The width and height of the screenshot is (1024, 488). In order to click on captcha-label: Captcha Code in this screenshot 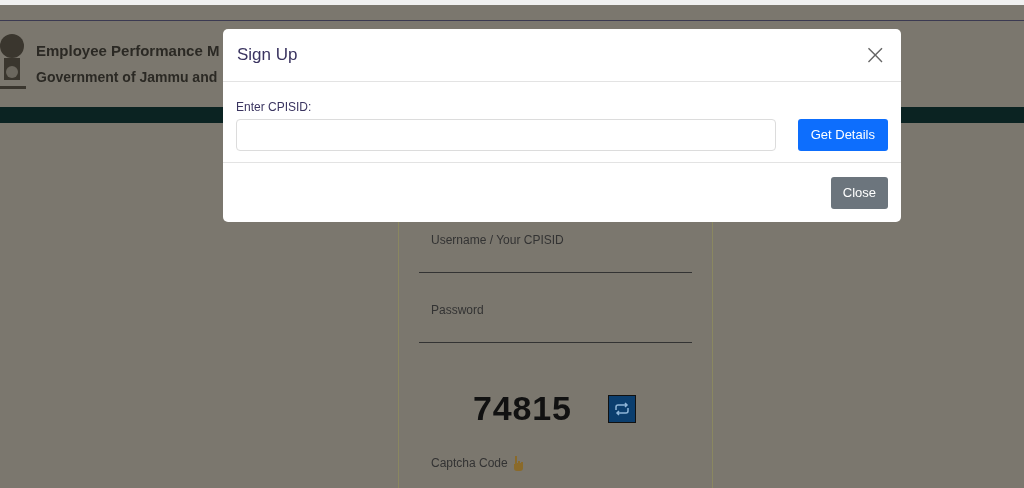, I will do `click(469, 463)`.